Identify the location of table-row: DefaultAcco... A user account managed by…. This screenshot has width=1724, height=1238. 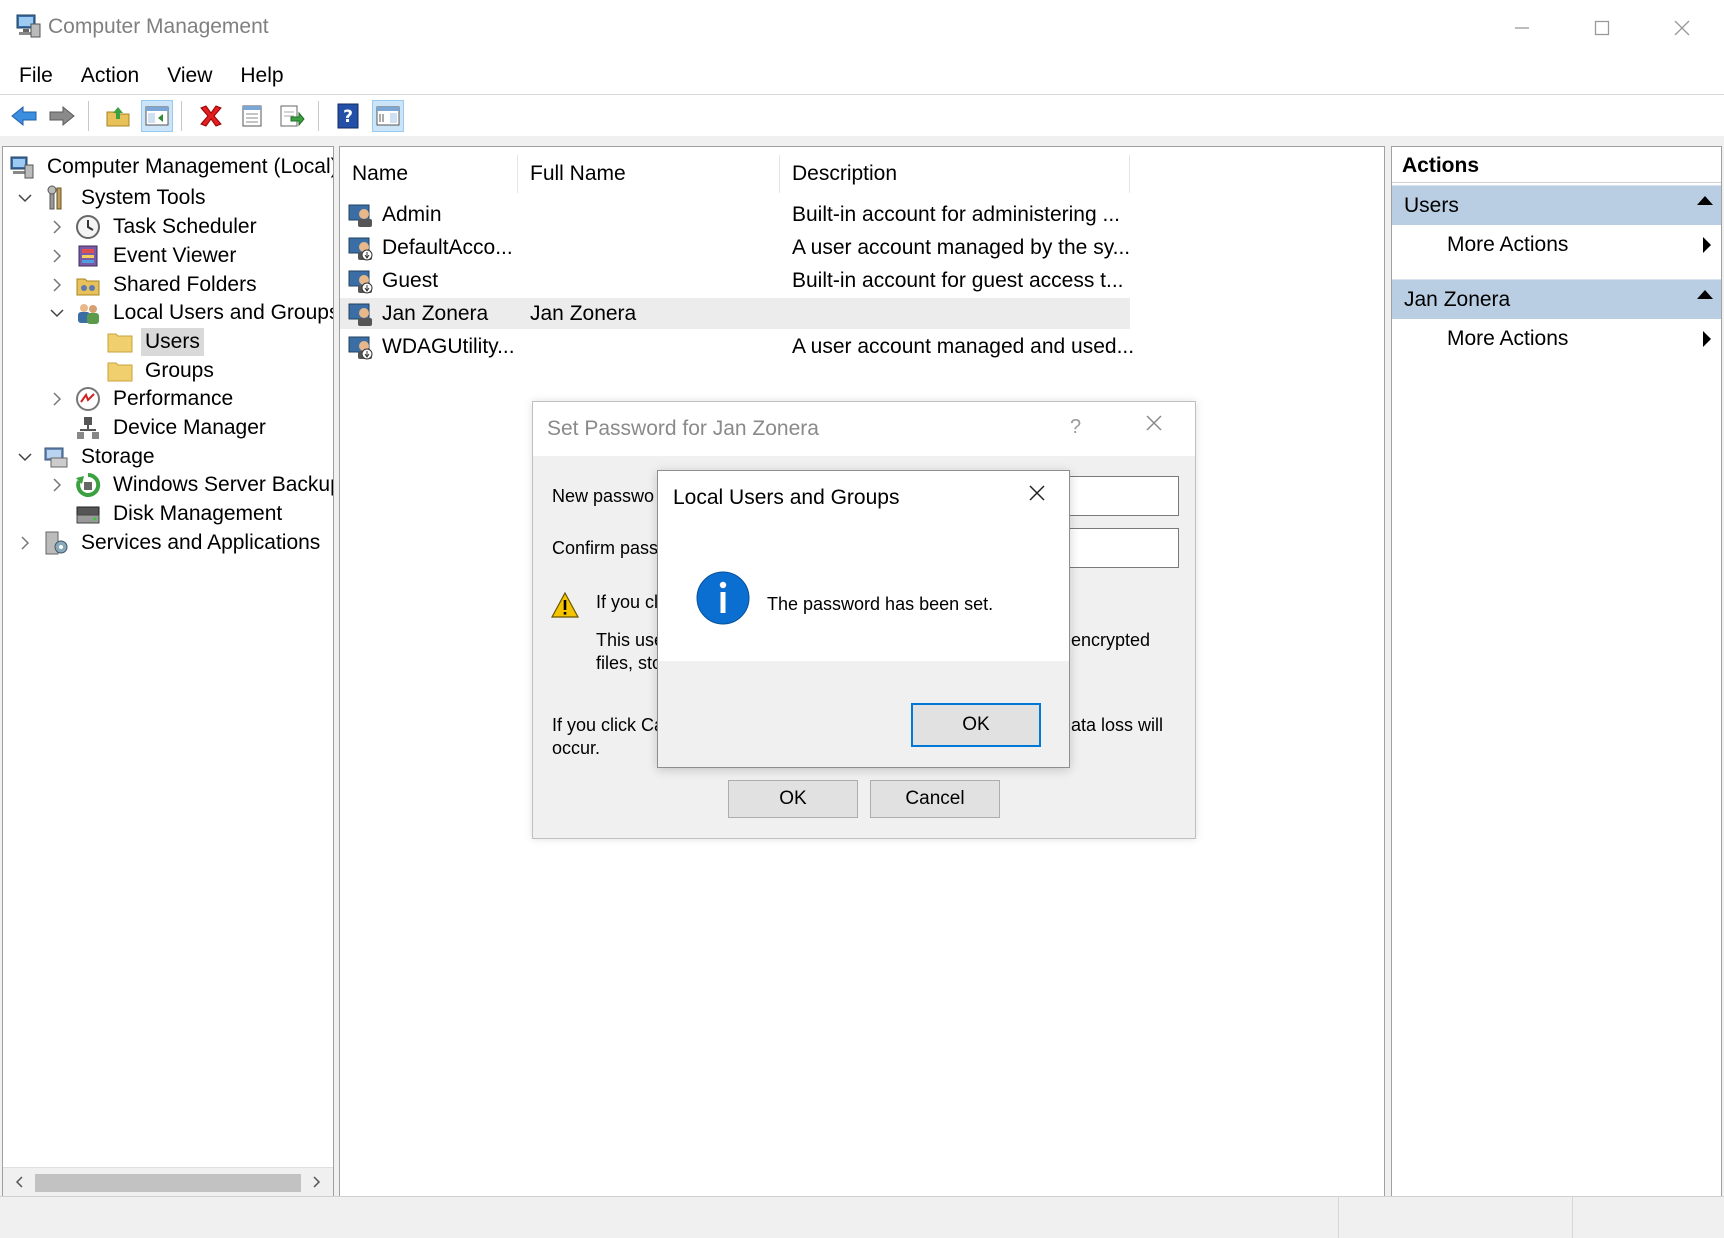
(735, 247).